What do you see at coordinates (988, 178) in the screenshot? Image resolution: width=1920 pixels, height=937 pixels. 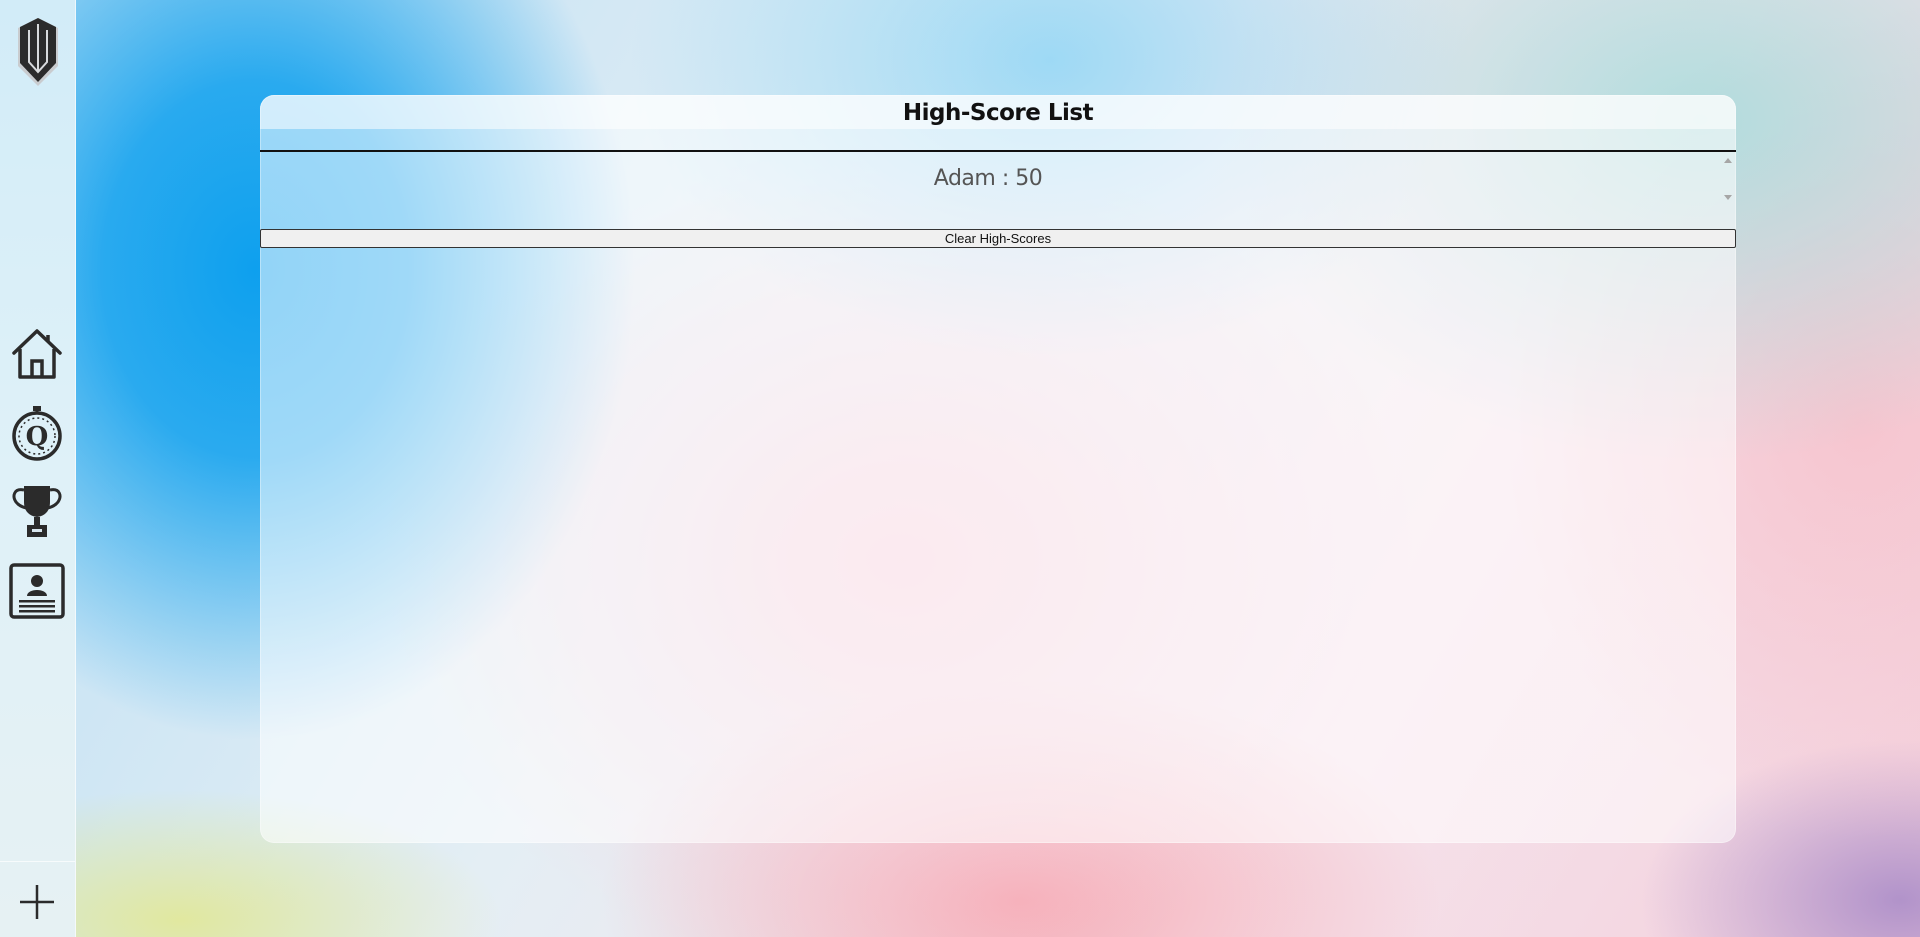 I see `list-item: Adam : 50` at bounding box center [988, 178].